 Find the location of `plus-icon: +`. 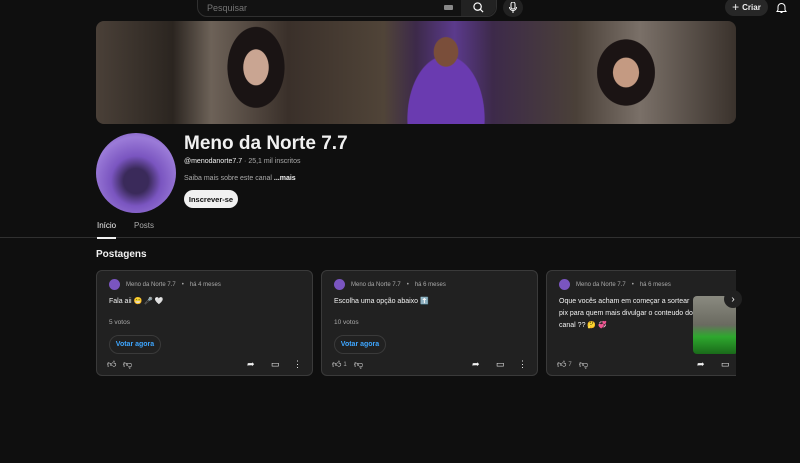

plus-icon: + is located at coordinates (736, 7).